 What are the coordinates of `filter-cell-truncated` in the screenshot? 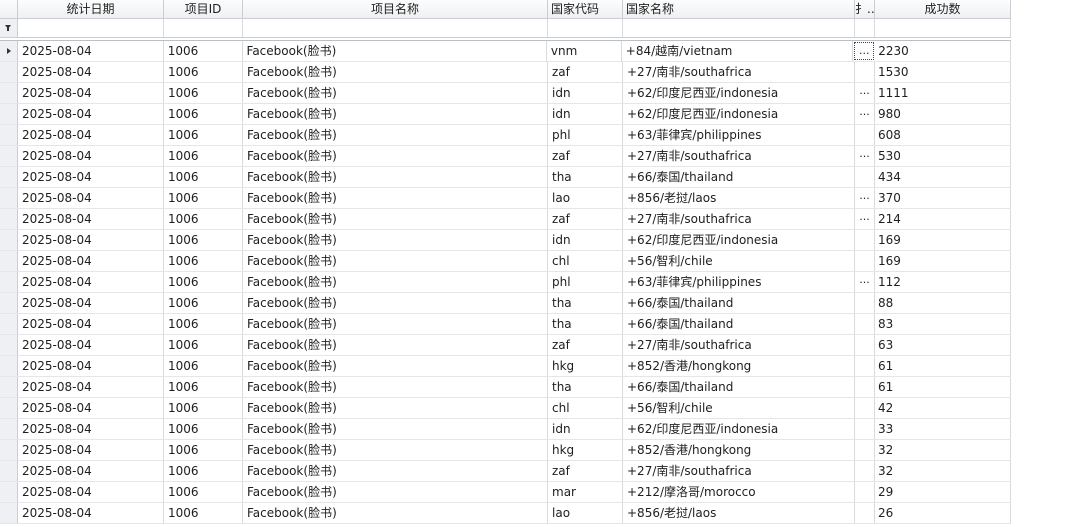 It's located at (865, 28).